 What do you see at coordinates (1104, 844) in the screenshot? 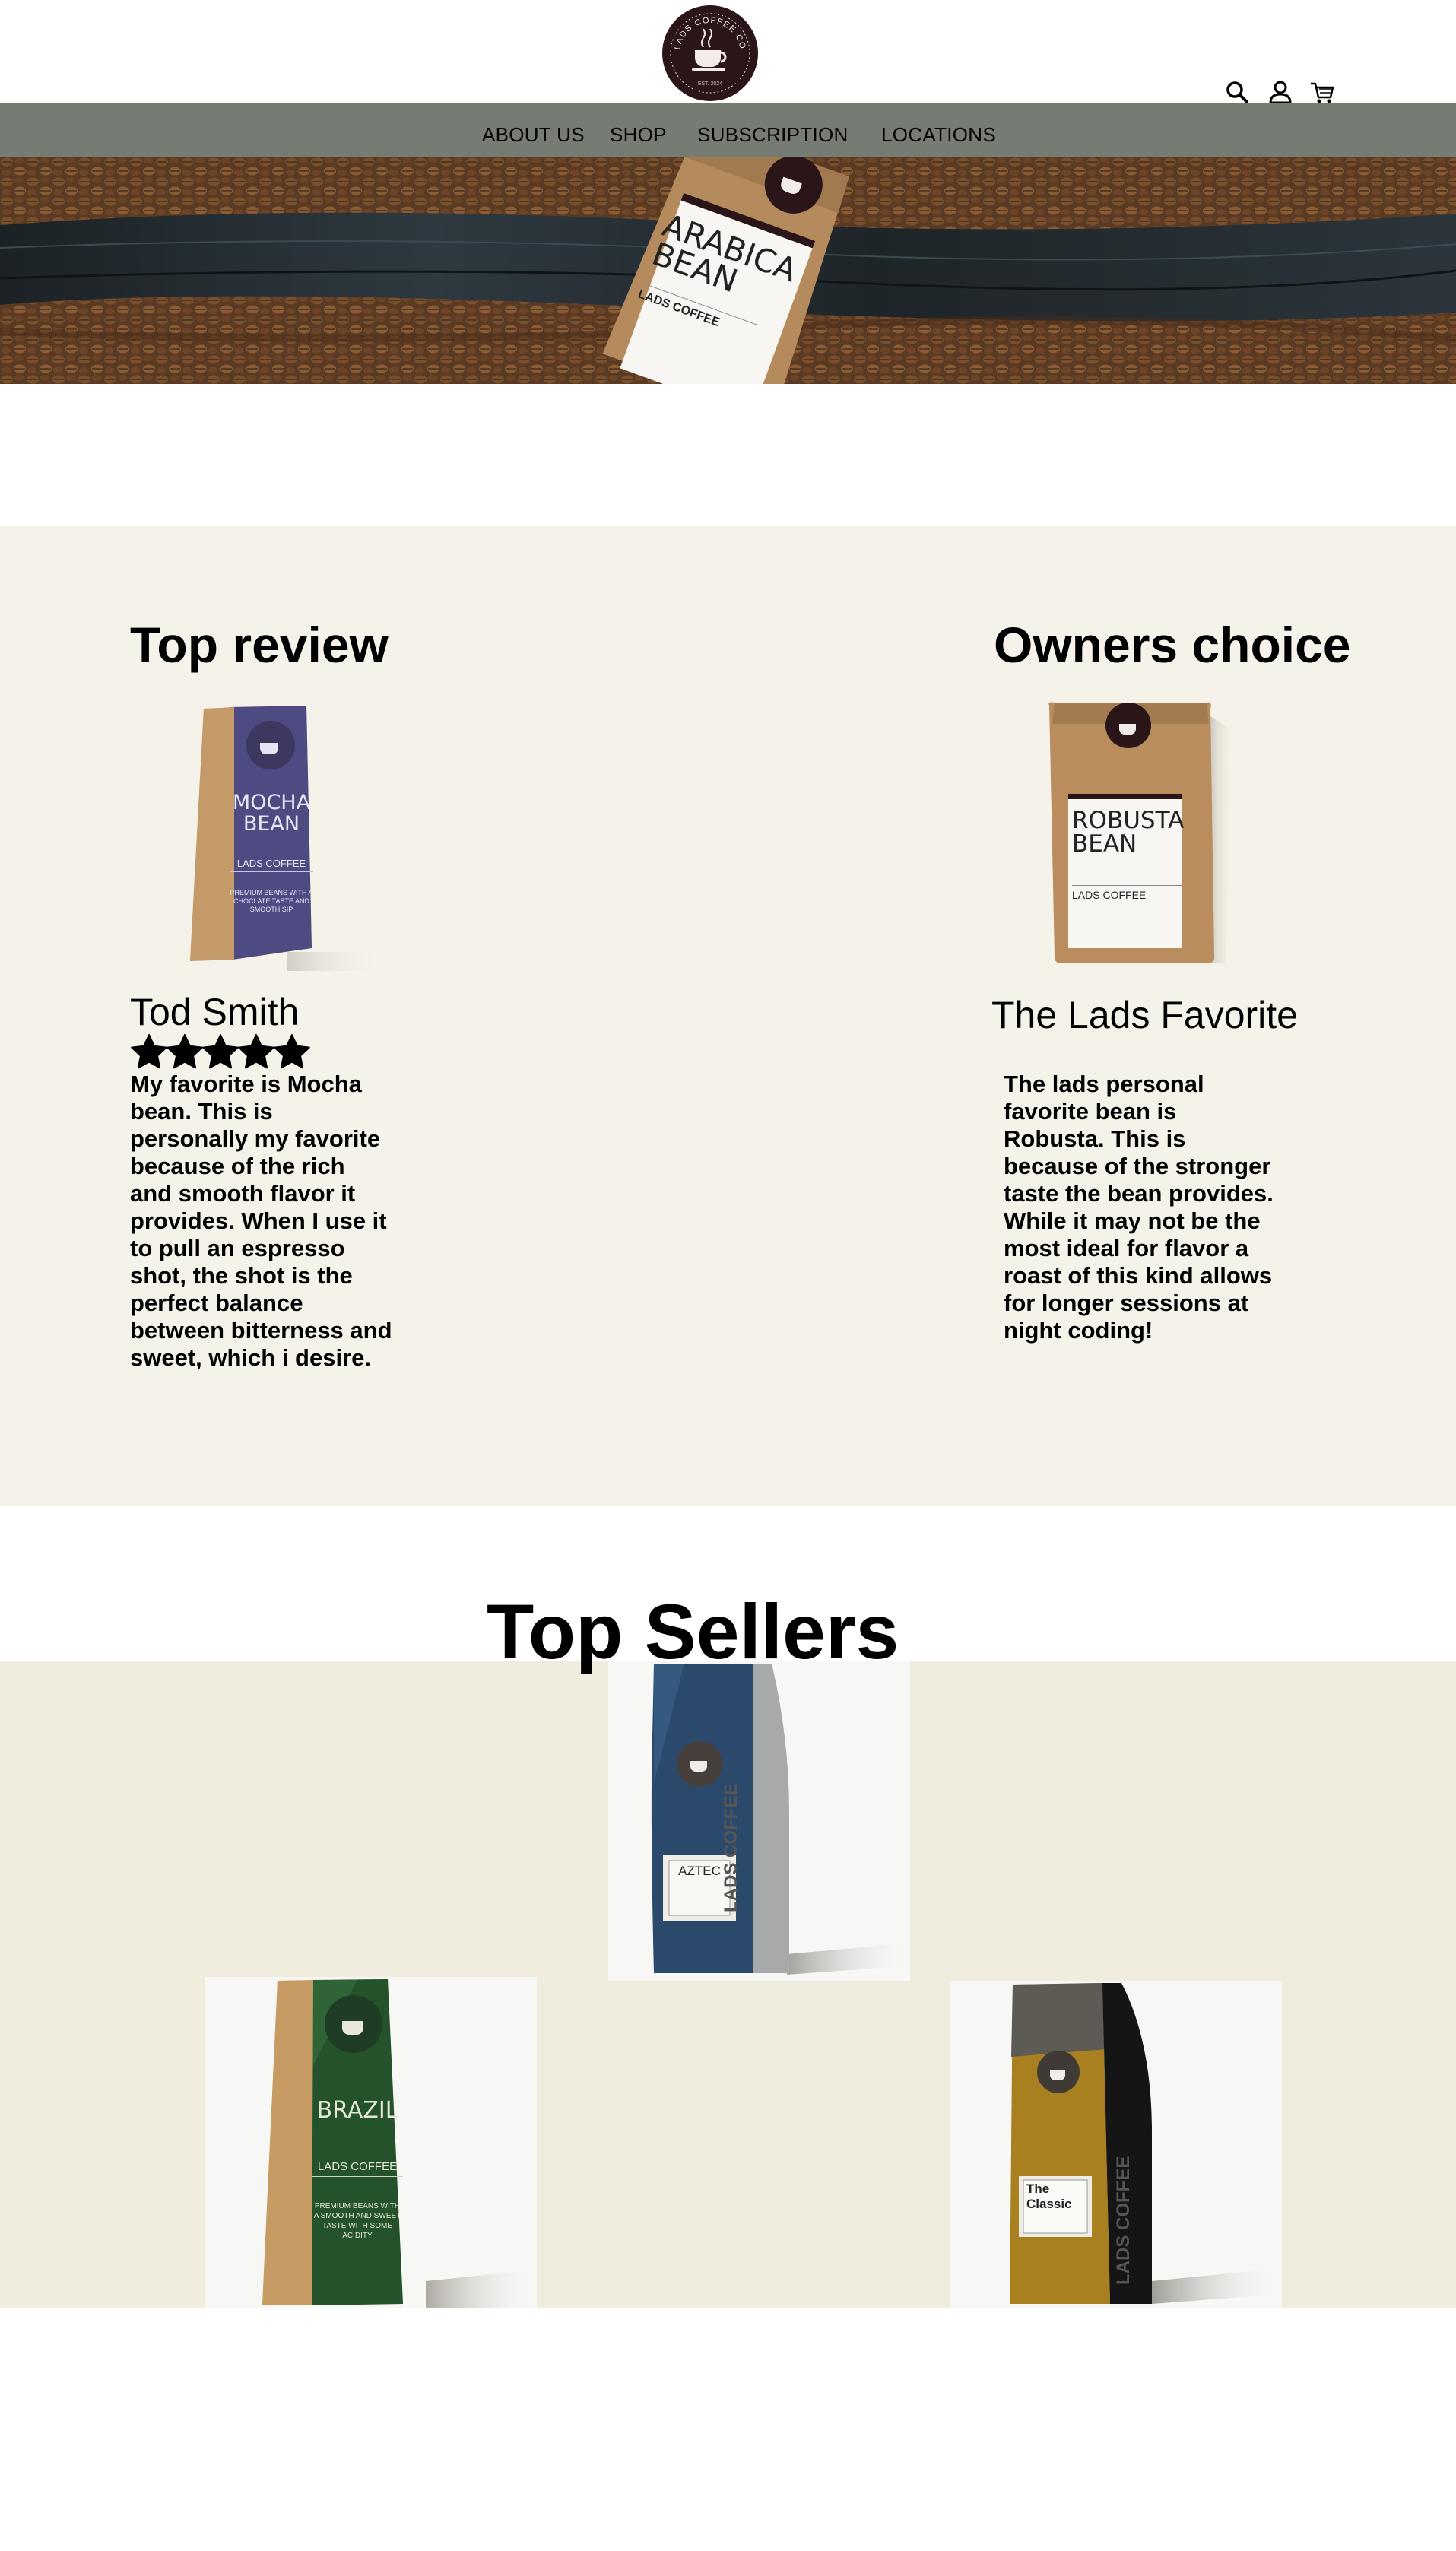
I see `robusta-bag-title-line2: BEAN` at bounding box center [1104, 844].